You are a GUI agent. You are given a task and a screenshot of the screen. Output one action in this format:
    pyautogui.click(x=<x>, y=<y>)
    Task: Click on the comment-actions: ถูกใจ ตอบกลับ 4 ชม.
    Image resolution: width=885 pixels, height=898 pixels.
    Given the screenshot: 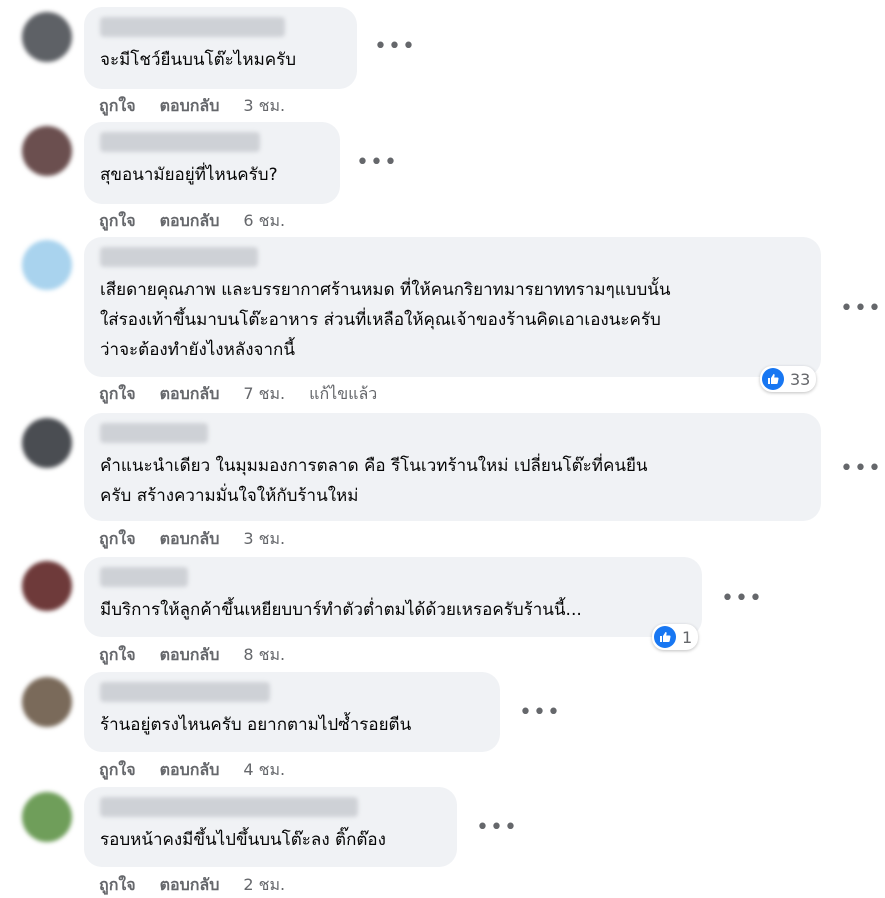 What is the action you would take?
    pyautogui.click(x=204, y=770)
    